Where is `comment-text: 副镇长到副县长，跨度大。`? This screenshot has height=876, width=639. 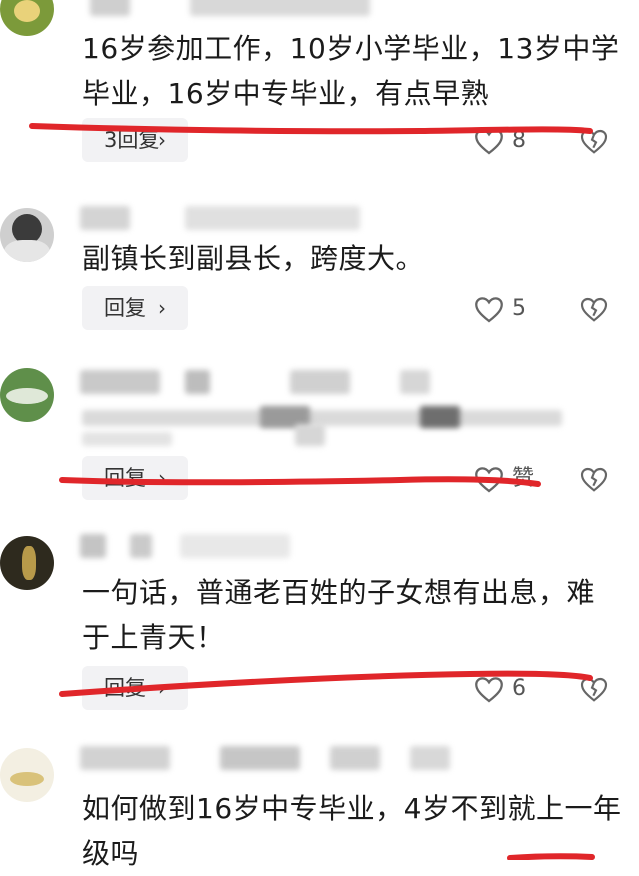 comment-text: 副镇长到副县长，跨度大。 is located at coordinates (253, 258).